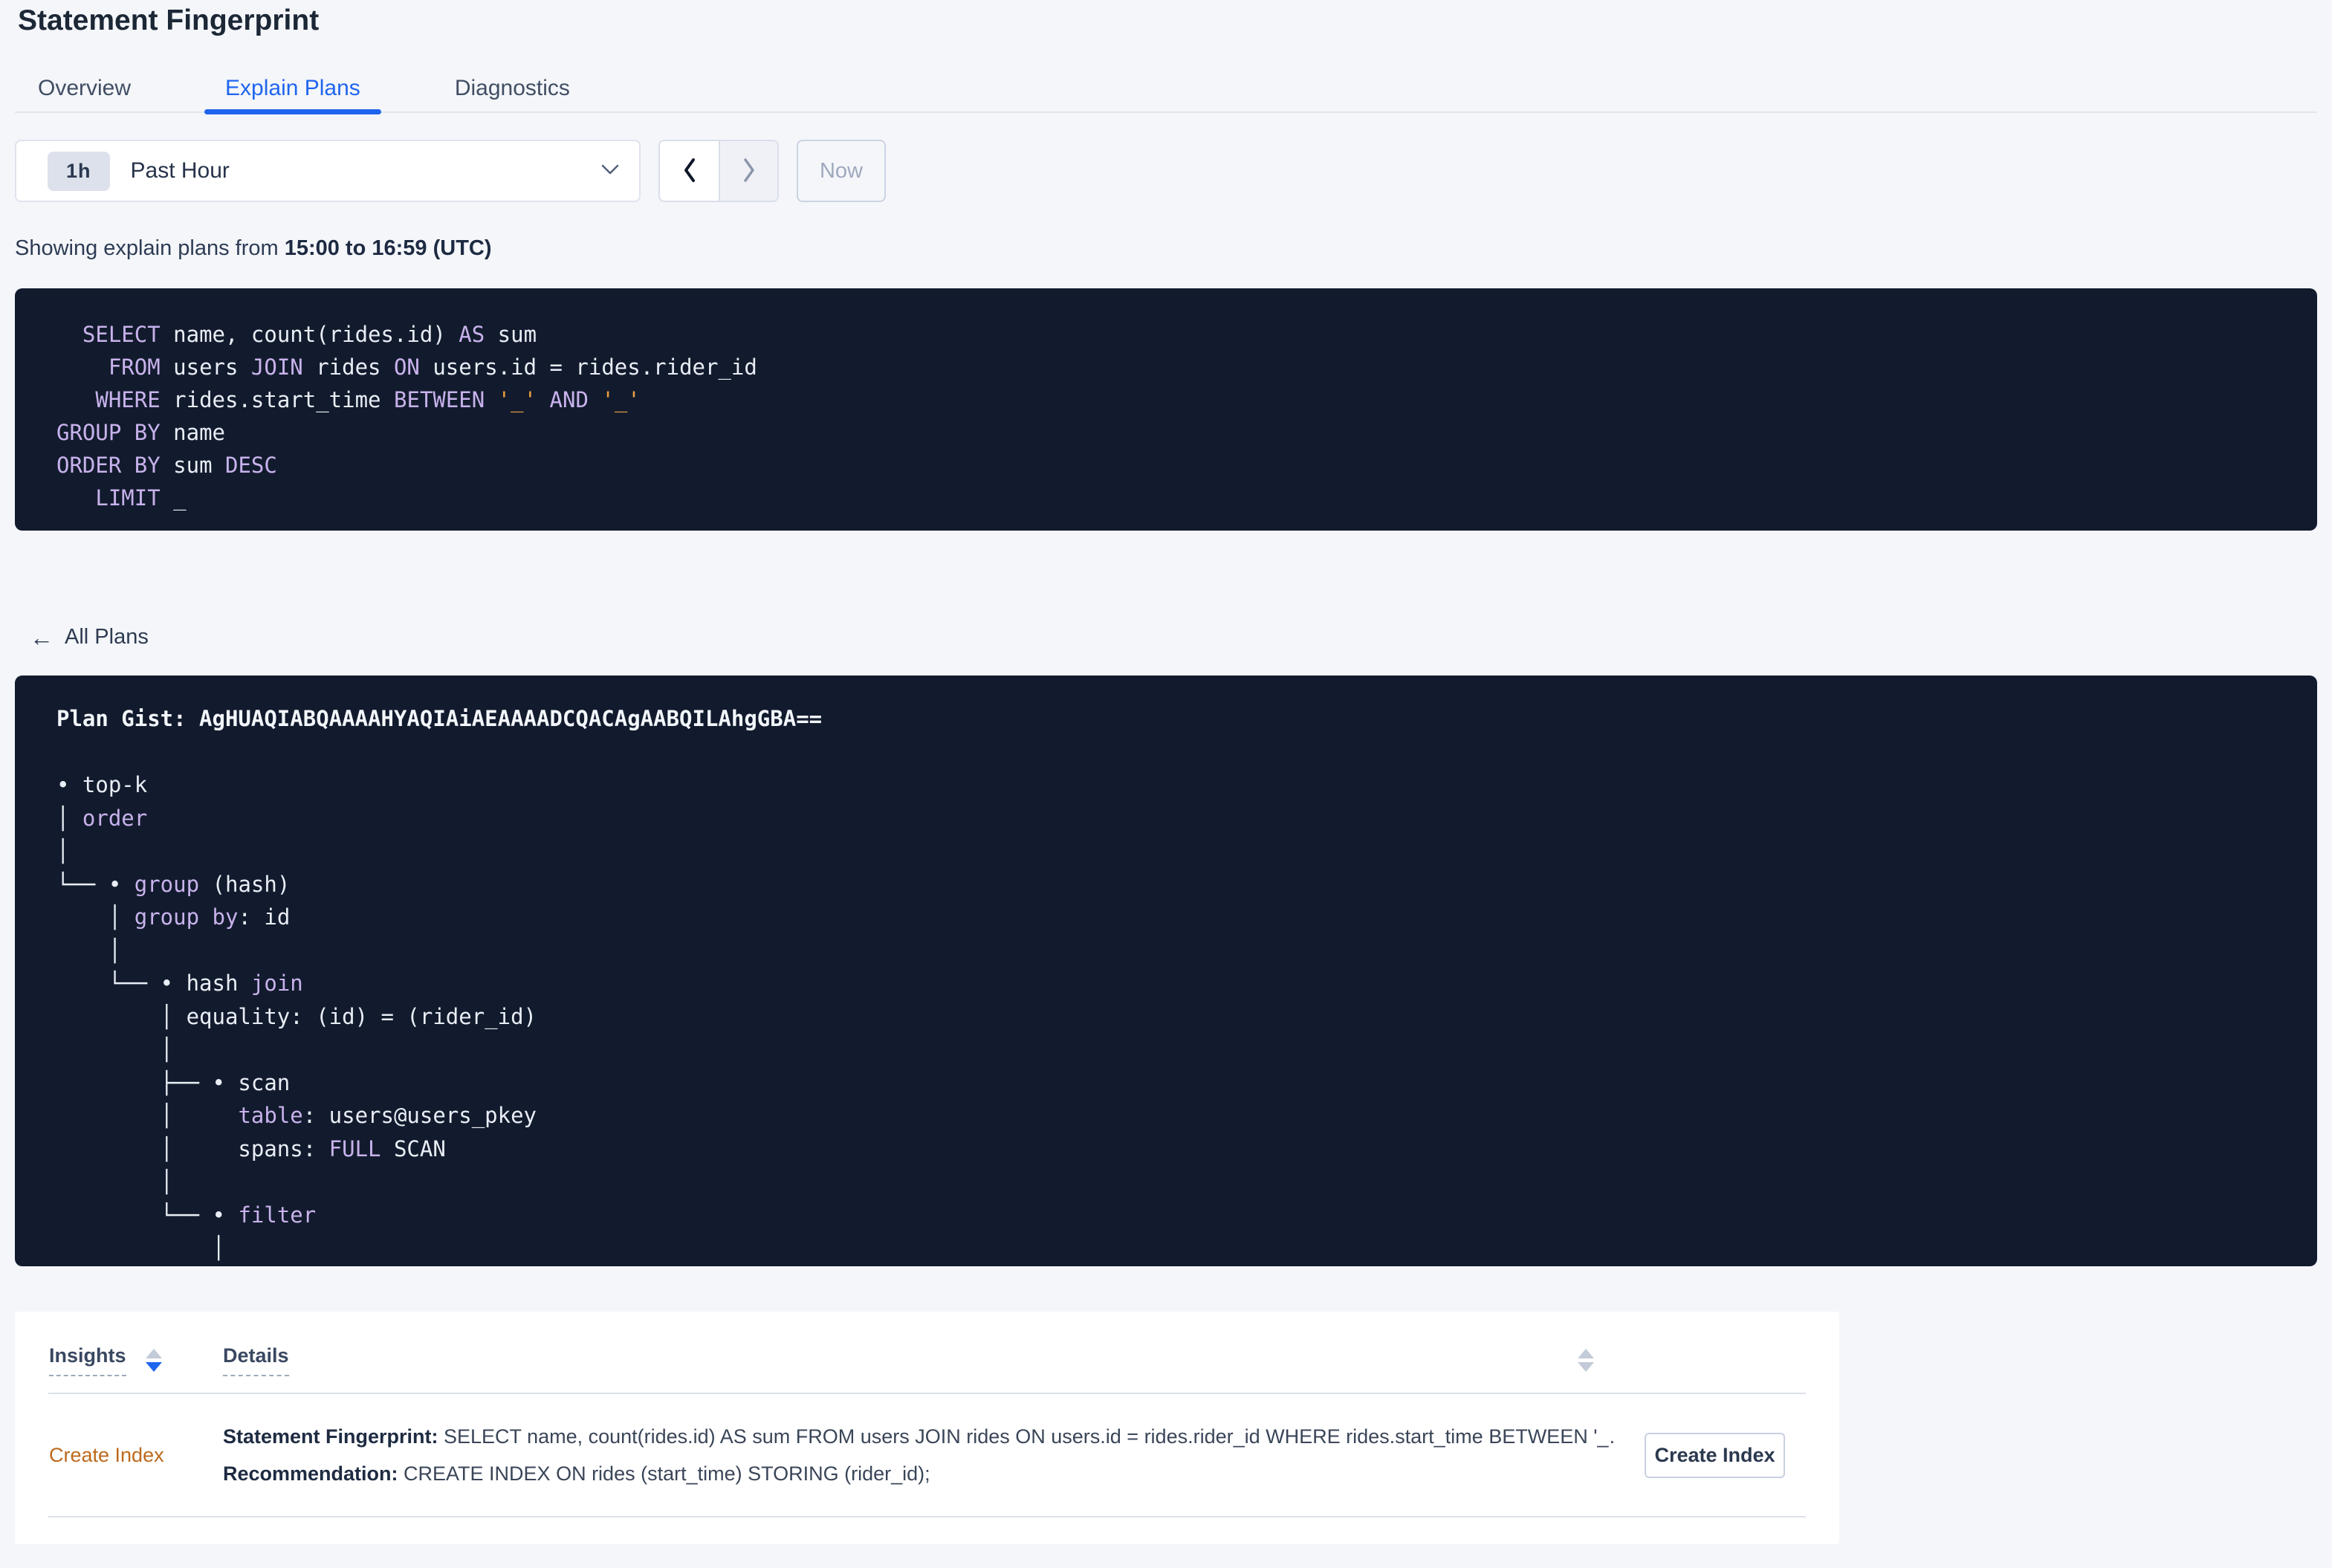 The width and height of the screenshot is (2332, 1568). I want to click on create-index-link: Create Index, so click(106, 1455).